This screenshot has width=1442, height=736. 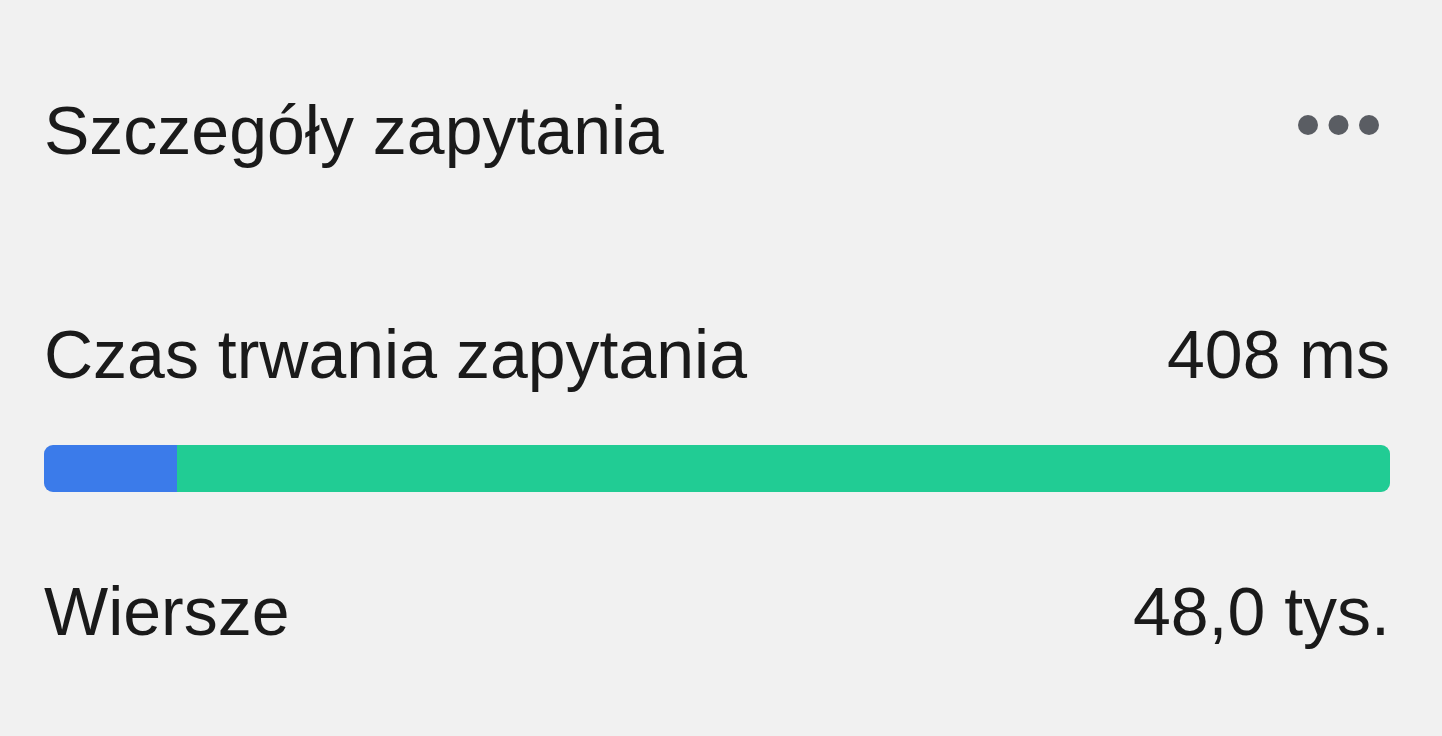 I want to click on metric-value: 48,0 tys., so click(x=1261, y=611).